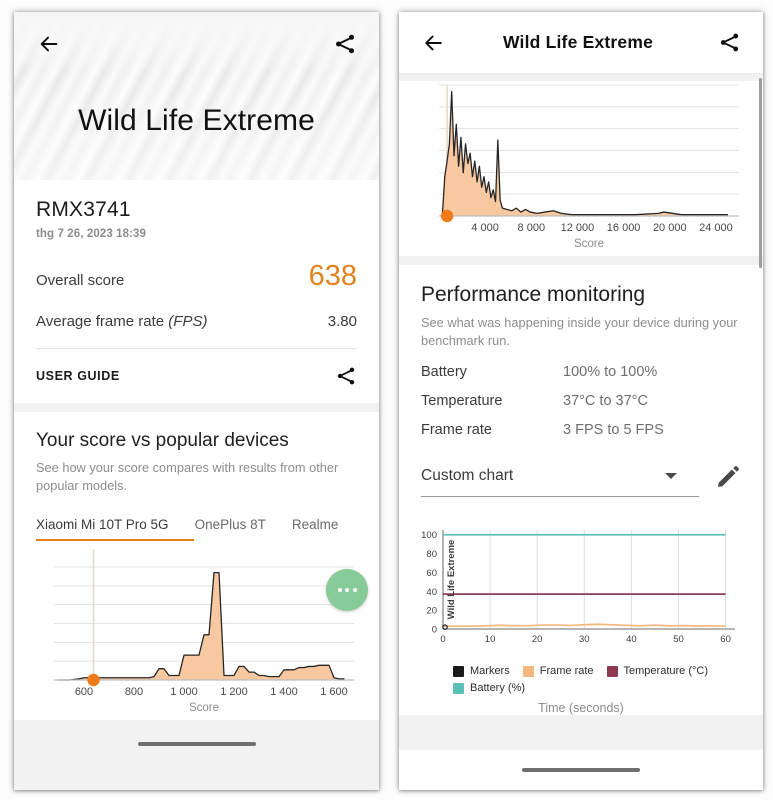  I want to click on svg-text: 10, so click(490, 639).